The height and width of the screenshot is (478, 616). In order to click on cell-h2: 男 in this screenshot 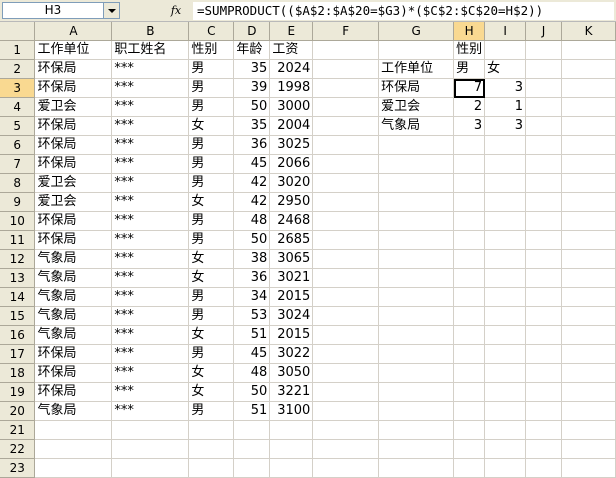, I will do `click(469, 69)`.